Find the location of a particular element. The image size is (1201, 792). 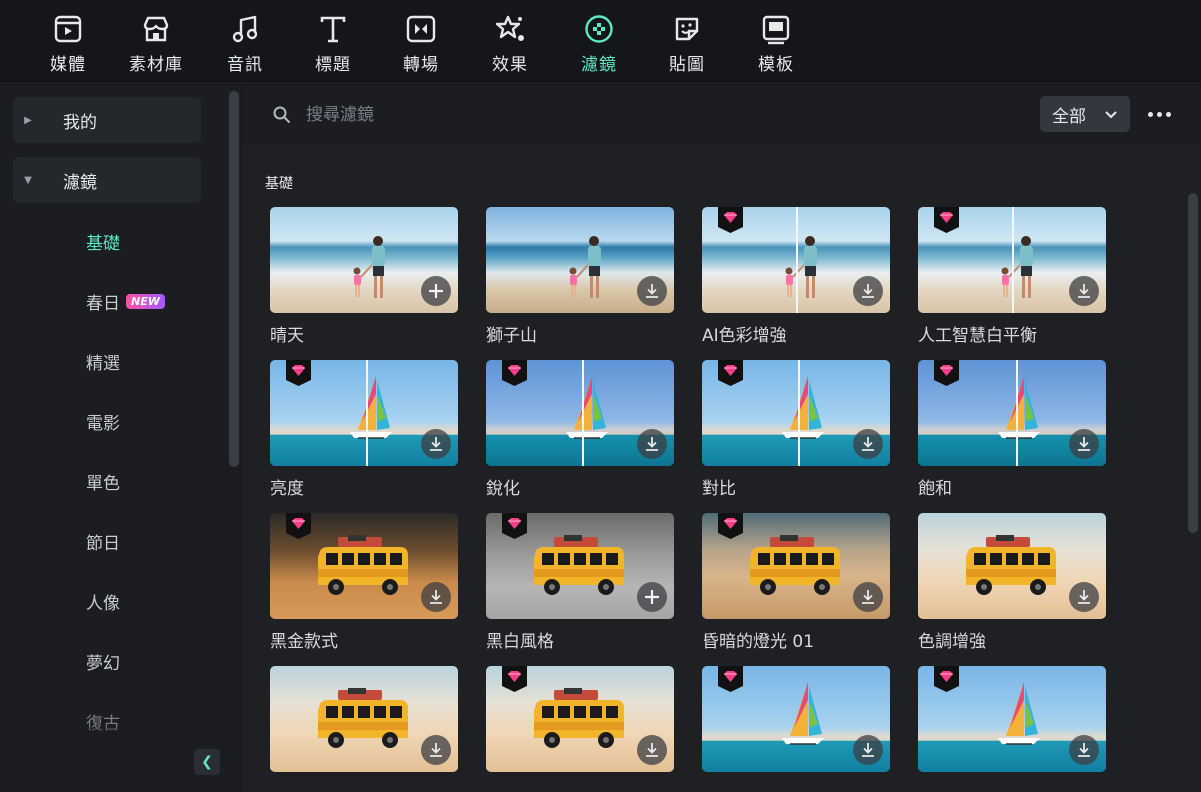

sidebar-item-label: 人像 is located at coordinates (103, 604).